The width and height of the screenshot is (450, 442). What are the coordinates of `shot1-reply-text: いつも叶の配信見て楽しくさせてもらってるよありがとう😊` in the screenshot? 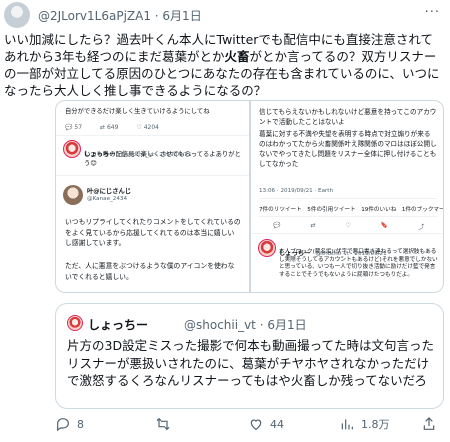 It's located at (162, 159).